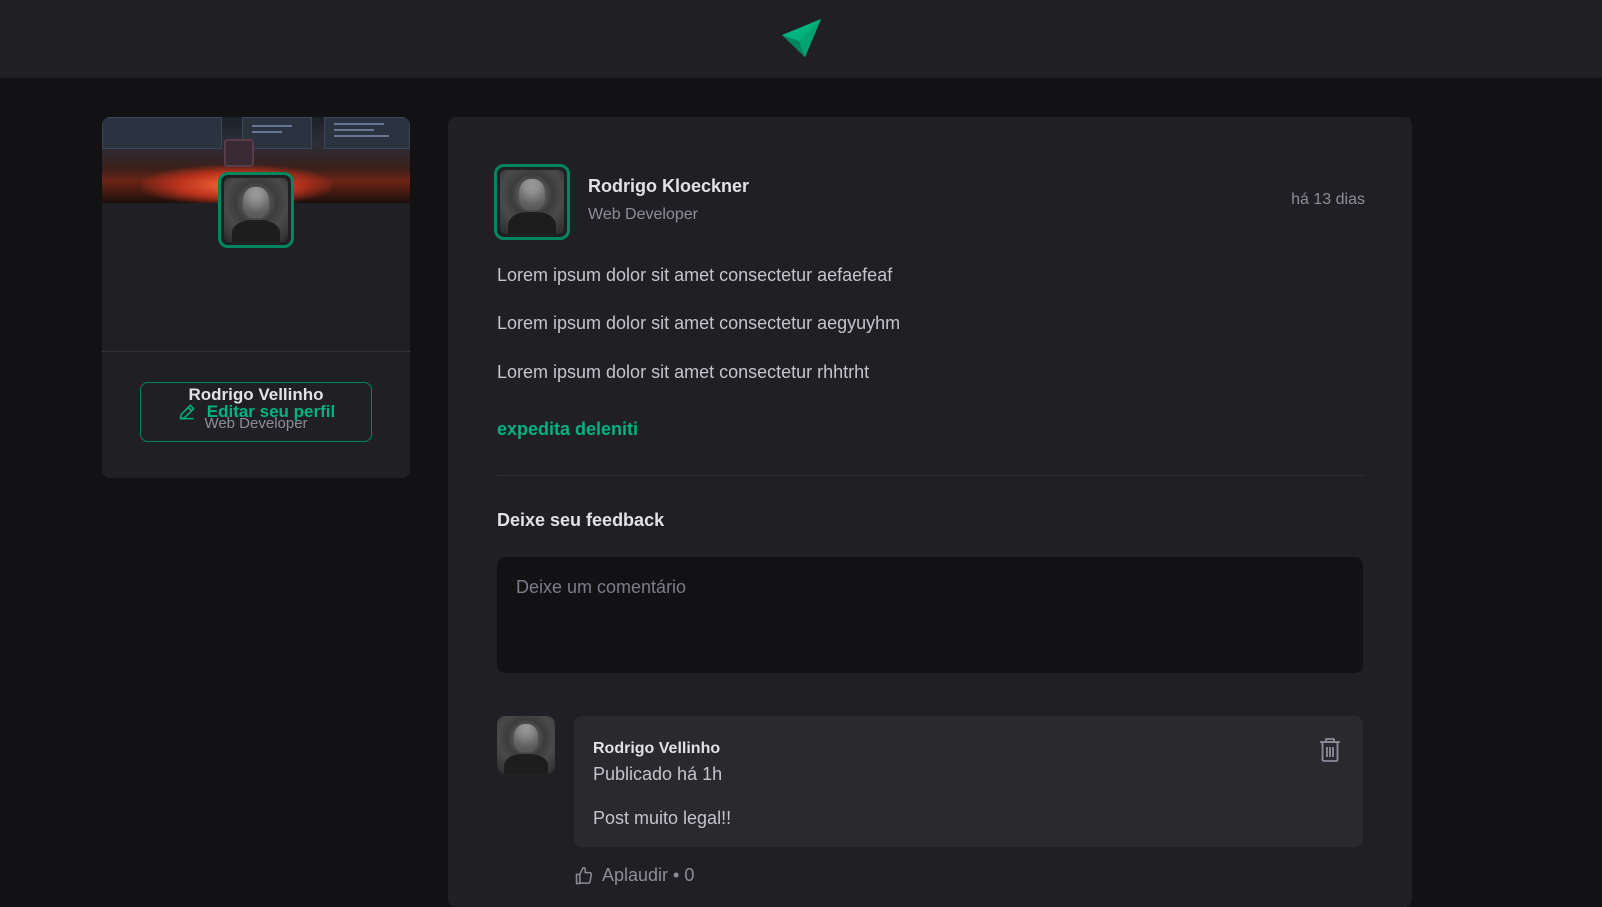 The image size is (1602, 907). What do you see at coordinates (1328, 199) in the screenshot?
I see `post-timestamp: há 13 dias` at bounding box center [1328, 199].